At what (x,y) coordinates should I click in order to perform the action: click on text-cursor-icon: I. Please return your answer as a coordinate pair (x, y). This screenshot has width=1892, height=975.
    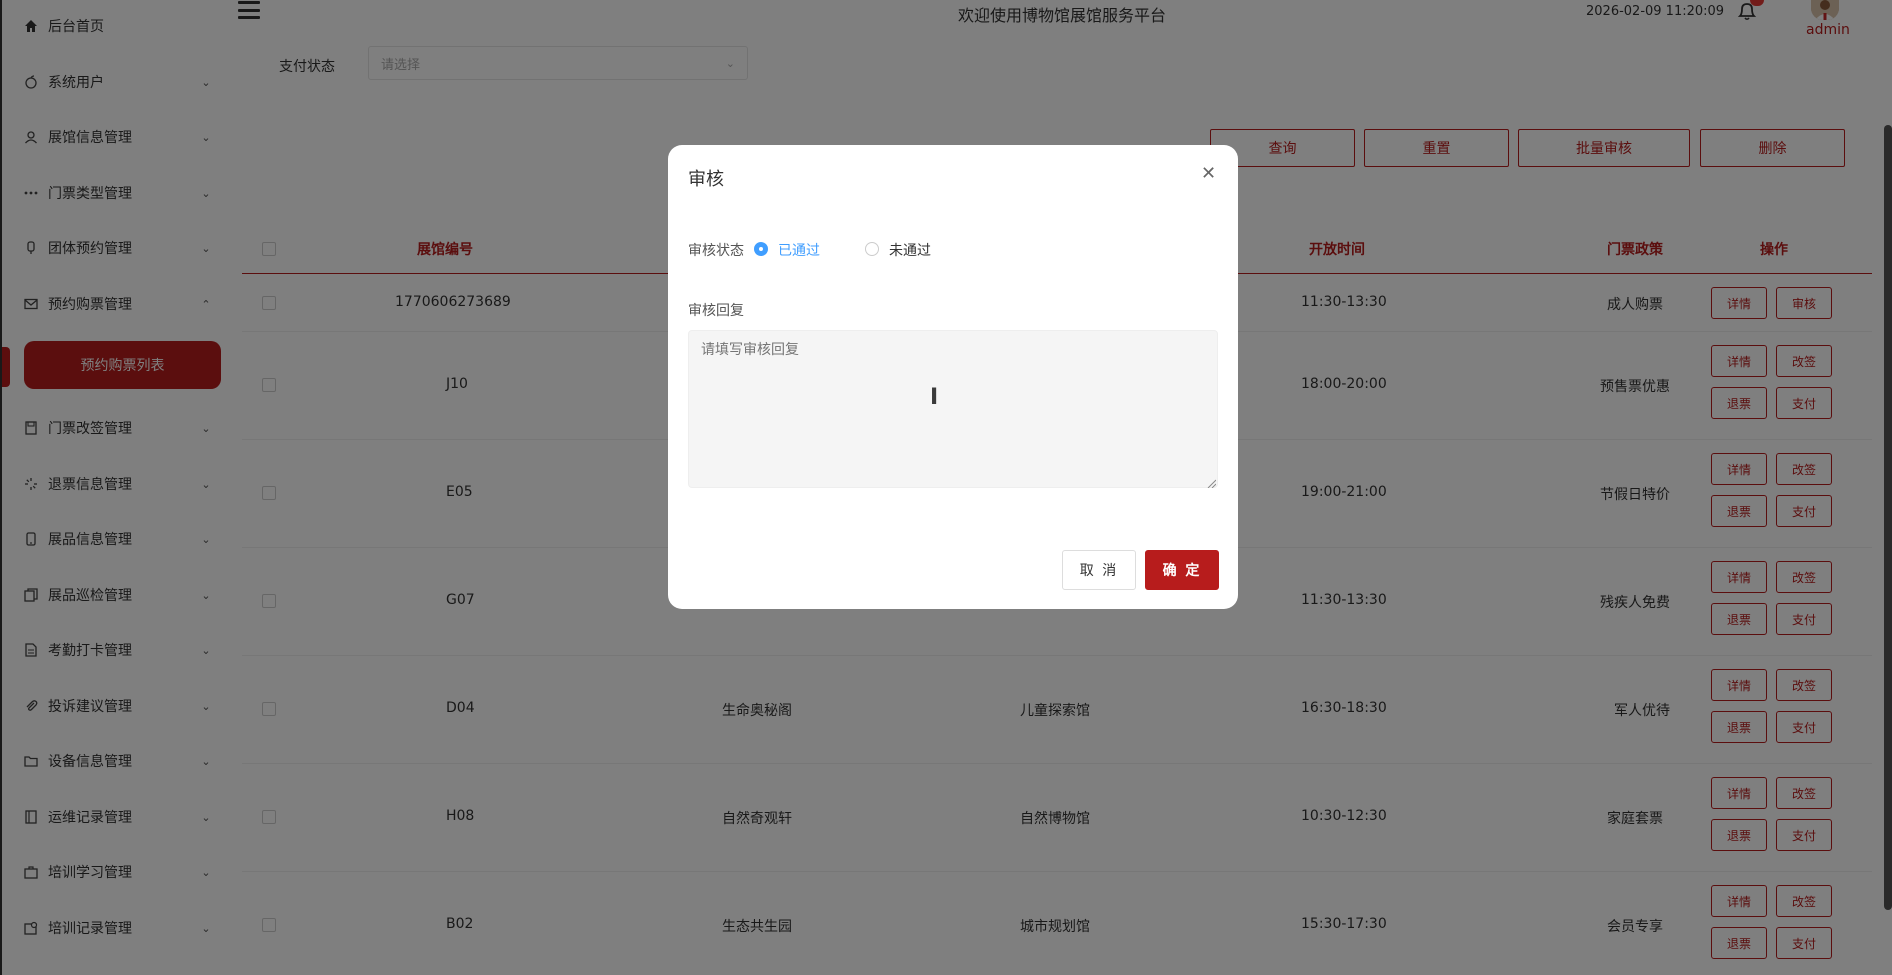
    Looking at the image, I should click on (934, 397).